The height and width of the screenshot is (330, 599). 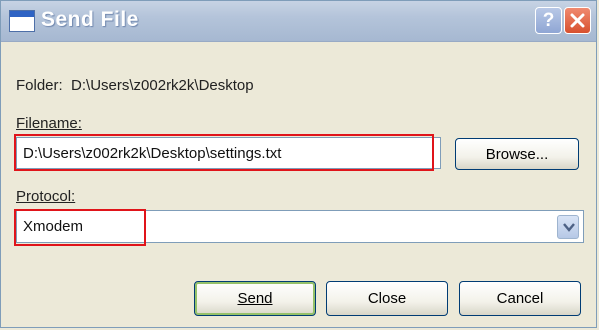 What do you see at coordinates (162, 85) in the screenshot?
I see `folder-value: D:\Users\z002rk2k\Desktop` at bounding box center [162, 85].